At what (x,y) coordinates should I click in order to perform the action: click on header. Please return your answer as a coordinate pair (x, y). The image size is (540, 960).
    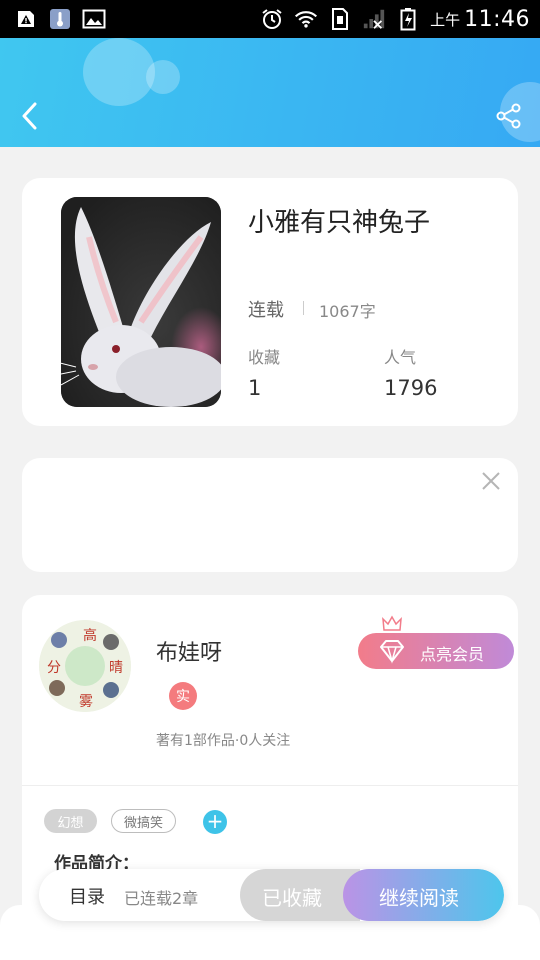
    Looking at the image, I should click on (270, 92).